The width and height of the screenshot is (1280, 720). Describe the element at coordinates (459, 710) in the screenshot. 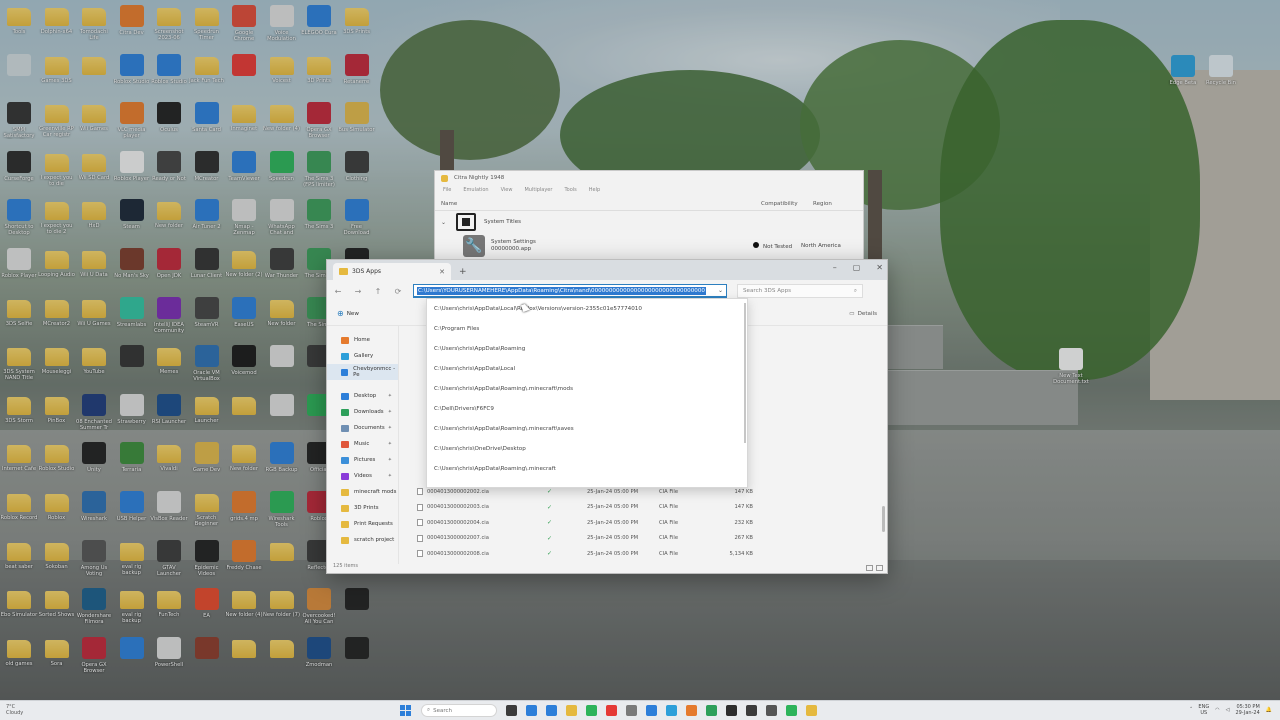

I see `taskbar-search: ⌕ Search` at that location.